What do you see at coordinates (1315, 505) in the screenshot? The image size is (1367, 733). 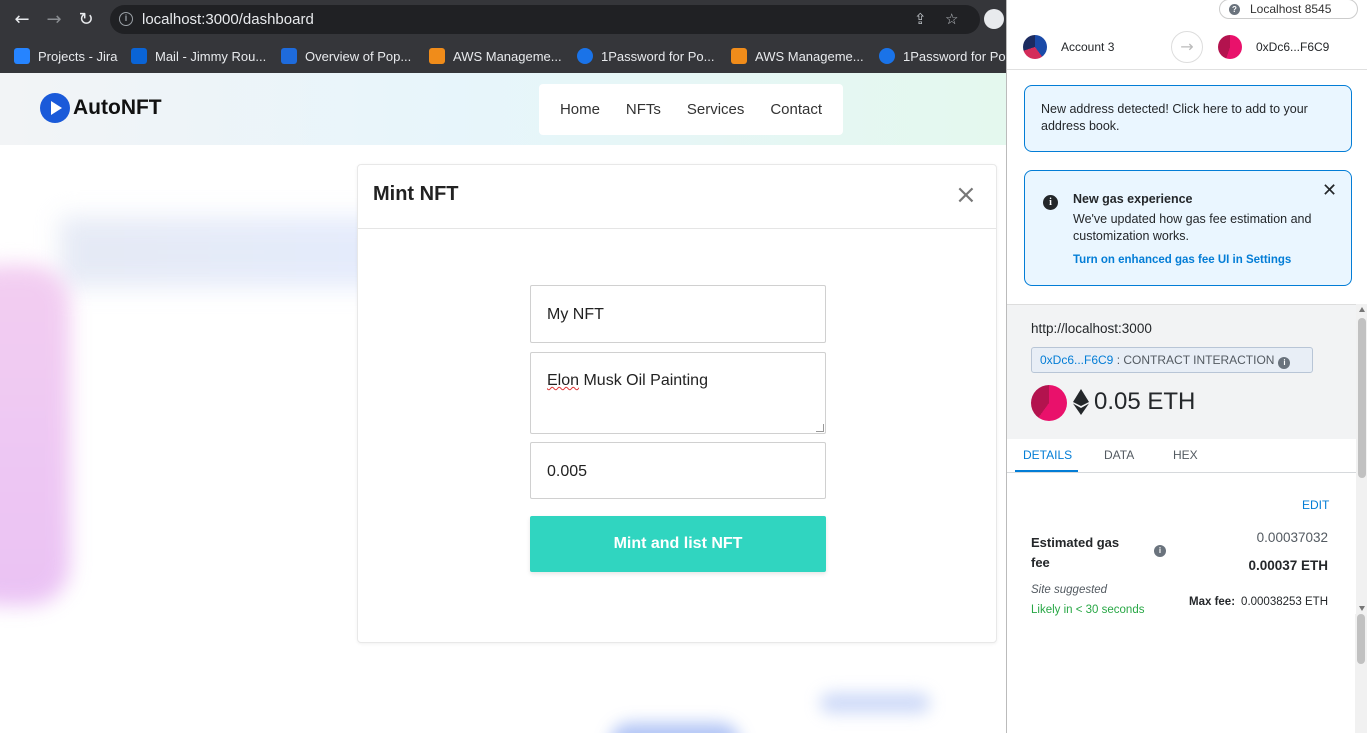 I see `edit-gas-button: EDIT` at bounding box center [1315, 505].